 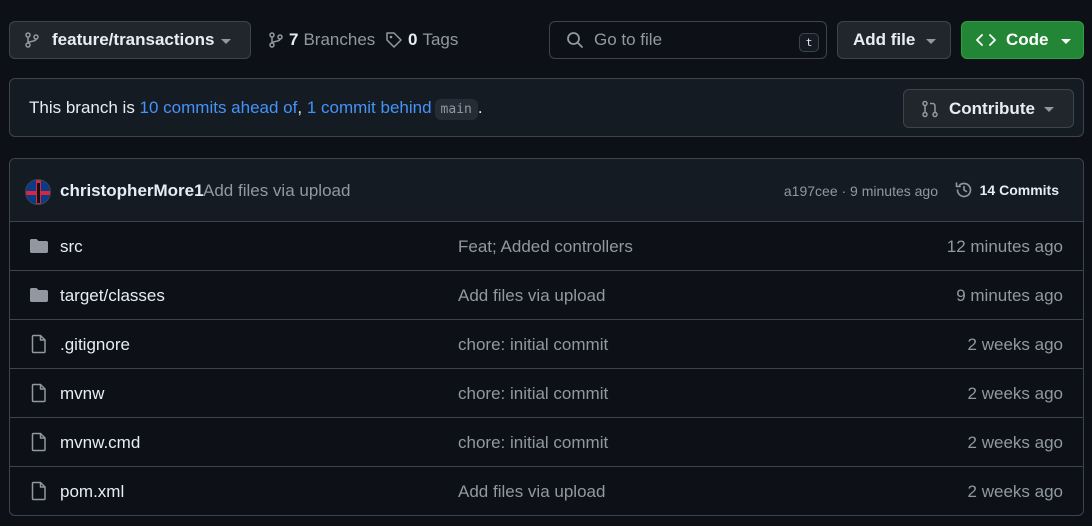 I want to click on commits-count-link: 14 Commits, so click(x=1006, y=190).